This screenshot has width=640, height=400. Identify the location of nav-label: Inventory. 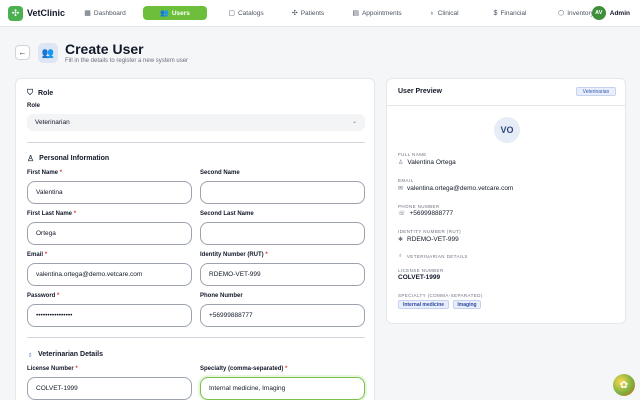
(580, 13).